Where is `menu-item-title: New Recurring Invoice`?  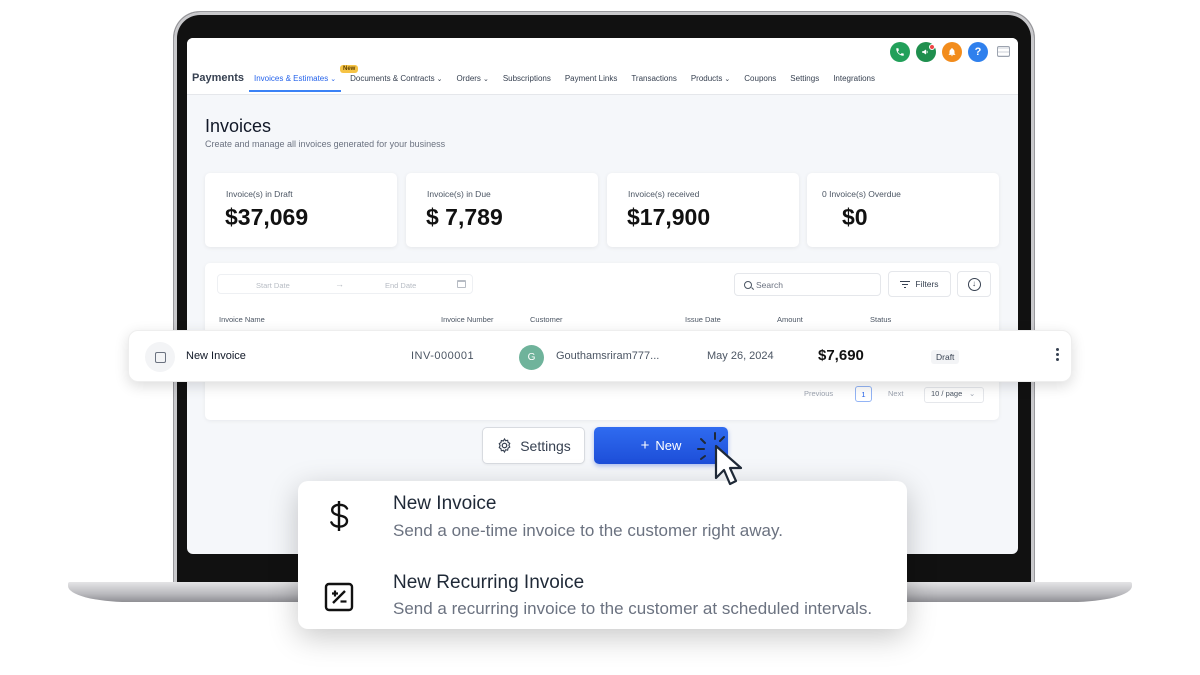 menu-item-title: New Recurring Invoice is located at coordinates (489, 582).